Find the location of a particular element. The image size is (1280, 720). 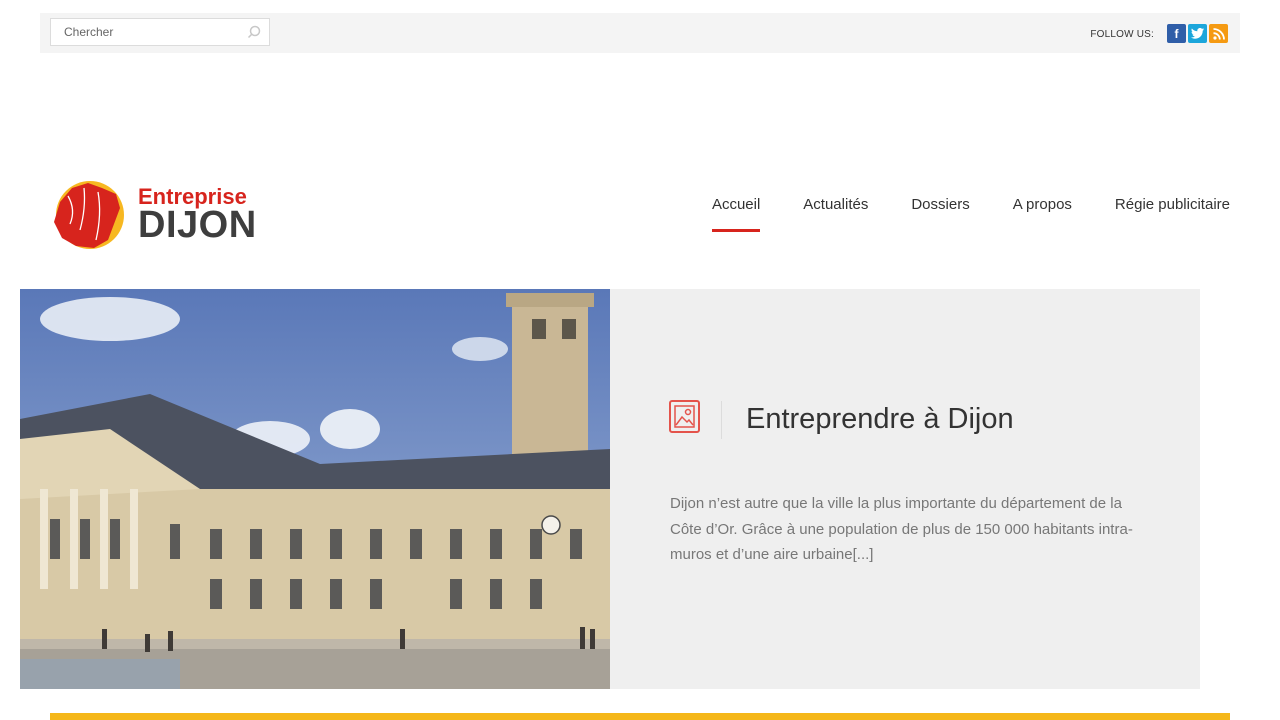

featured-post-title: Entreprendre à Dijon is located at coordinates (880, 419).